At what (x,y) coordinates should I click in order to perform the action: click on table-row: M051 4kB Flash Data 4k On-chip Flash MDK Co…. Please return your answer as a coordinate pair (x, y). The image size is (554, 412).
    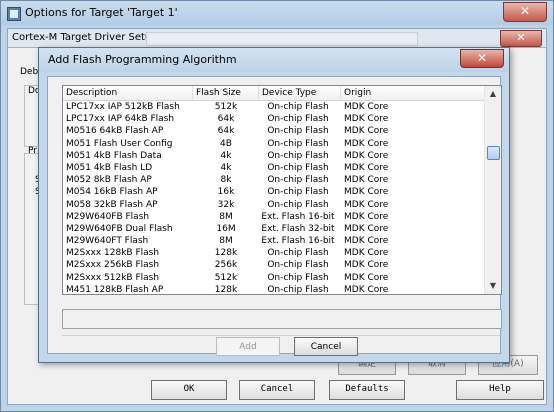
    Looking at the image, I should click on (274, 156).